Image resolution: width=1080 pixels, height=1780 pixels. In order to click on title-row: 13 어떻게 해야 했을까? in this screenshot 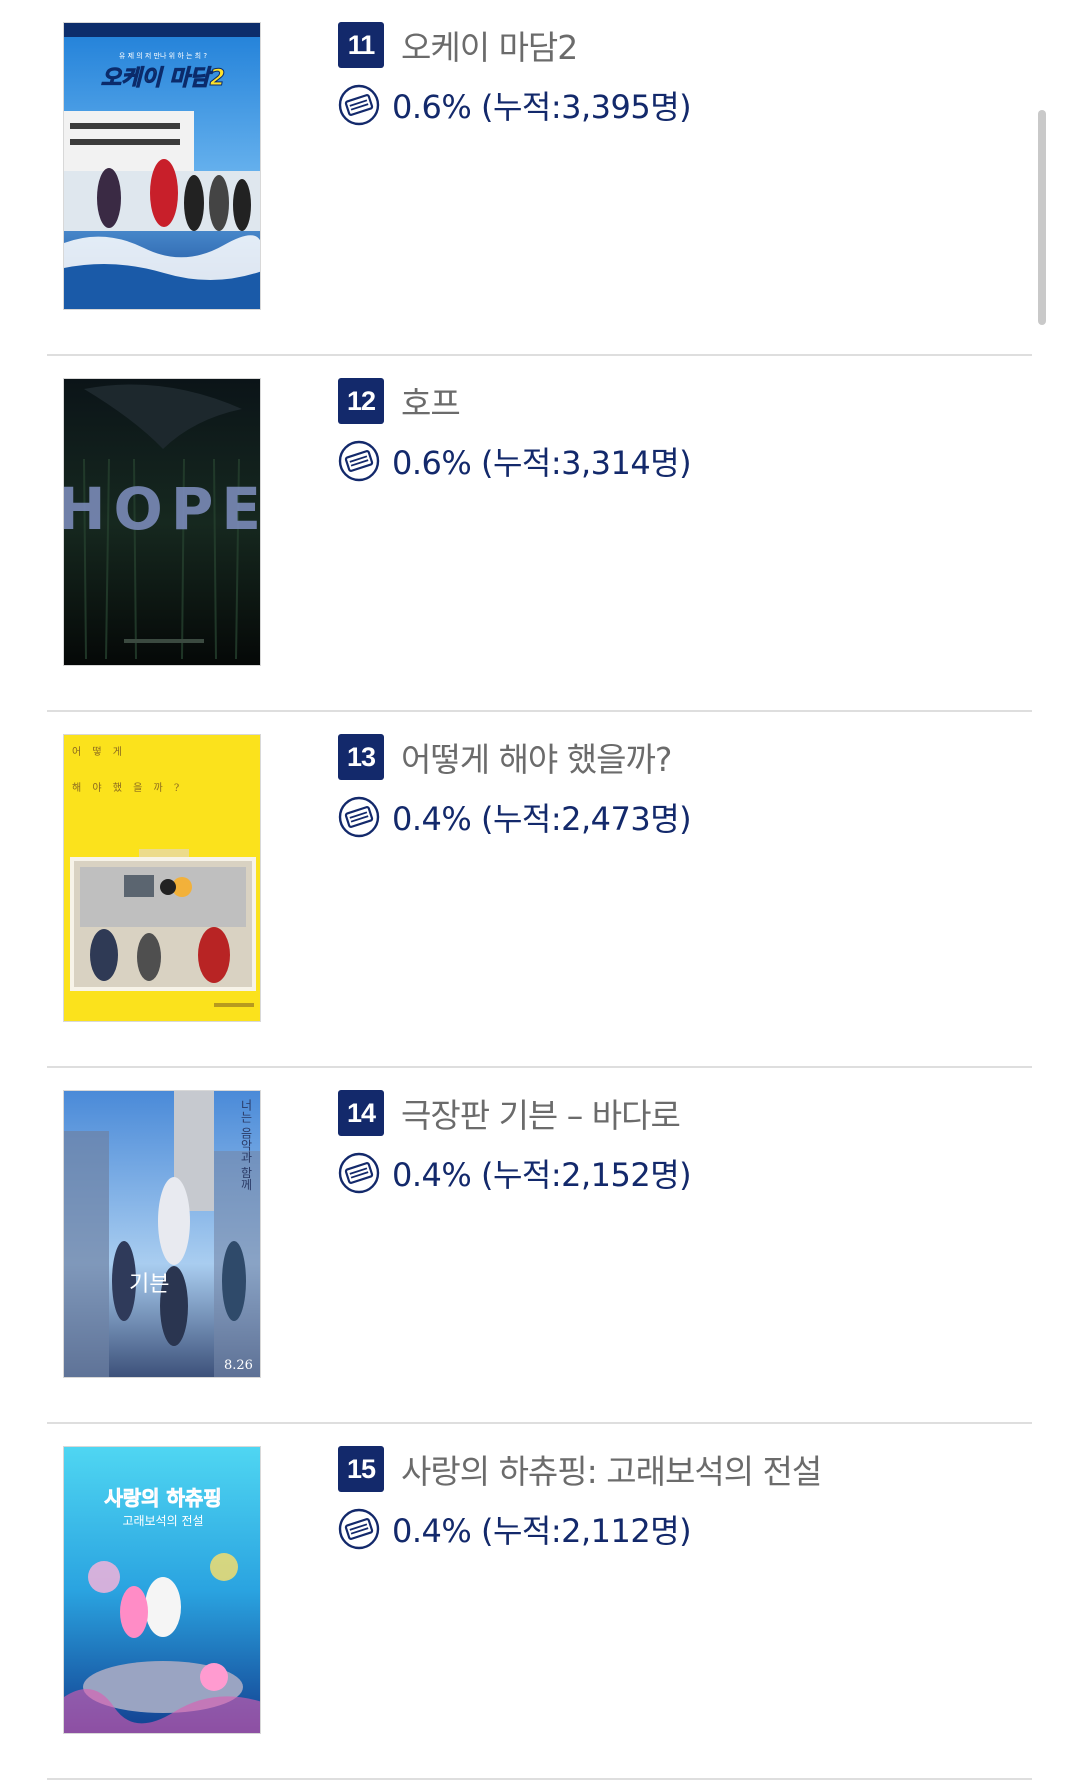, I will do `click(514, 757)`.